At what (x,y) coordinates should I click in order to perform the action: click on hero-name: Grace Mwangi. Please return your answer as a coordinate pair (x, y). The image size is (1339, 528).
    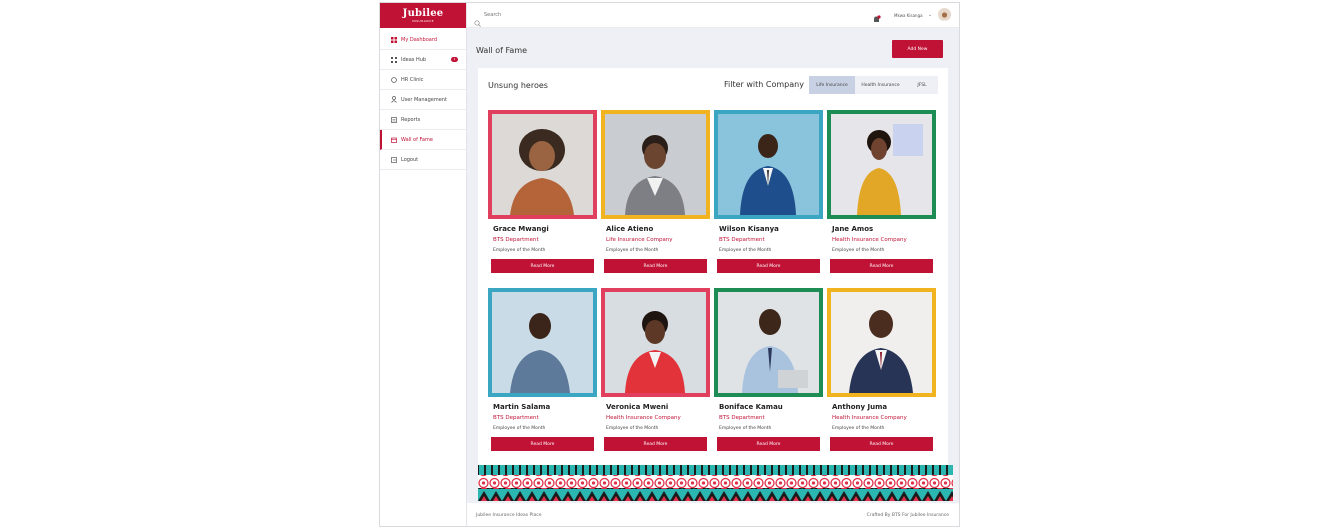
    Looking at the image, I should click on (521, 229).